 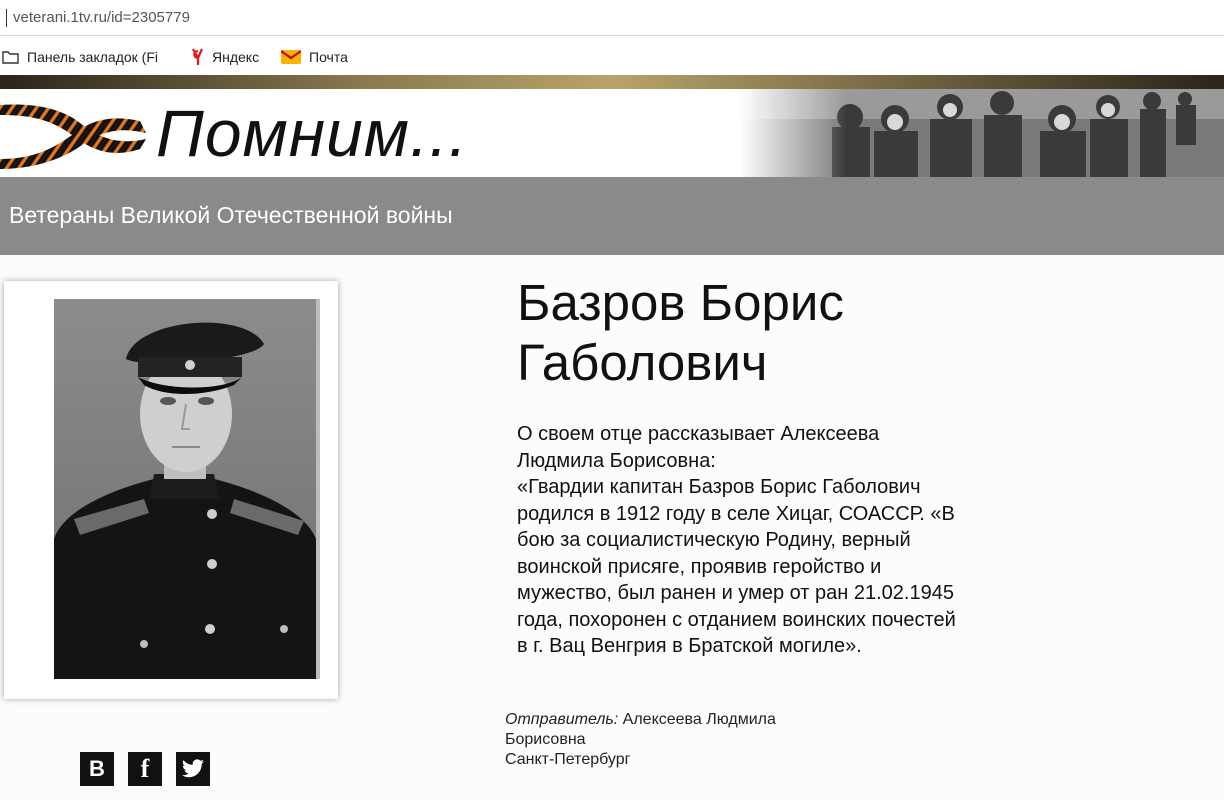 I want to click on sender-name-part2: Борисовна, so click(x=545, y=739).